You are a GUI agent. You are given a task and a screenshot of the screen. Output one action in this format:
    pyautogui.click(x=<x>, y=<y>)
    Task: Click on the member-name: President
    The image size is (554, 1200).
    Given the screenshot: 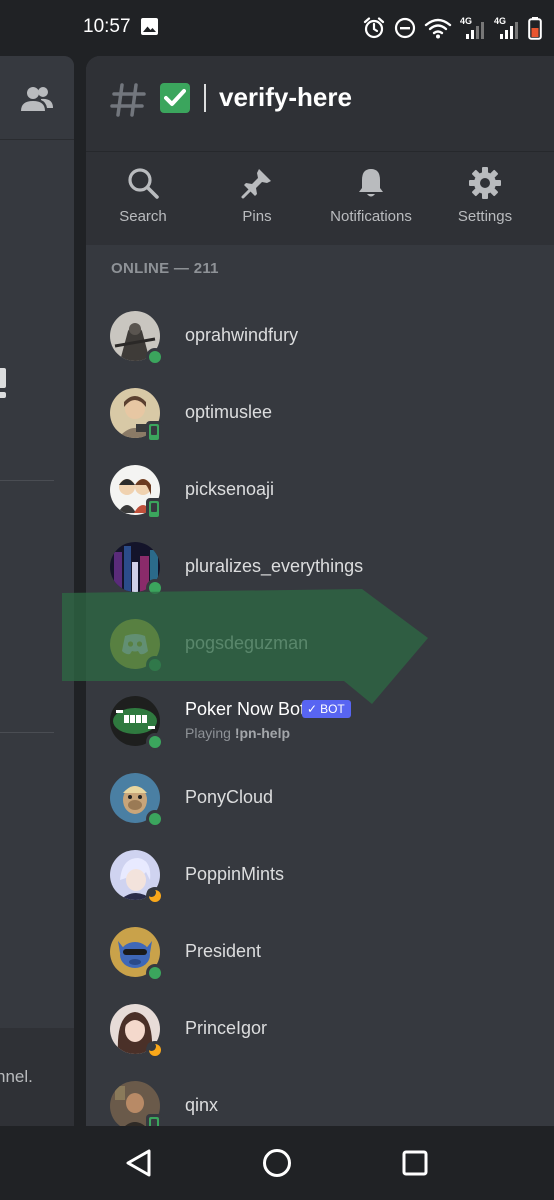 What is the action you would take?
    pyautogui.click(x=223, y=951)
    